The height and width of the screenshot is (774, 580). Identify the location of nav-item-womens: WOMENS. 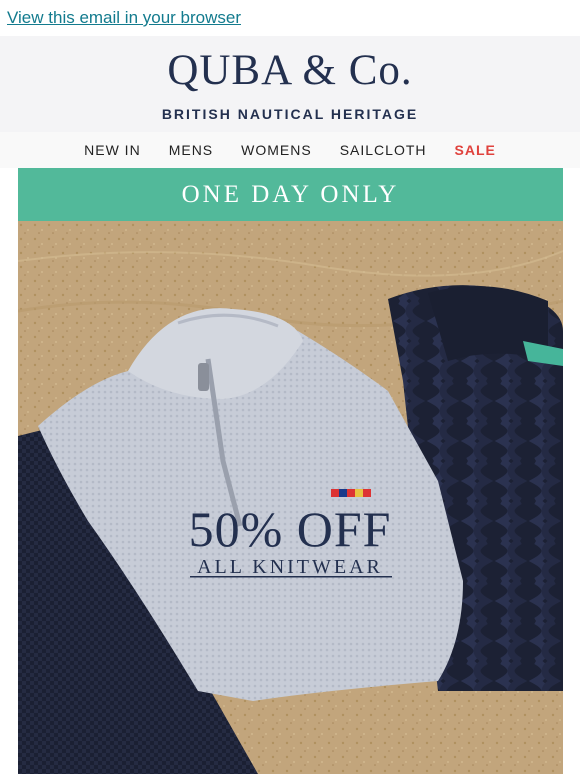
(276, 150).